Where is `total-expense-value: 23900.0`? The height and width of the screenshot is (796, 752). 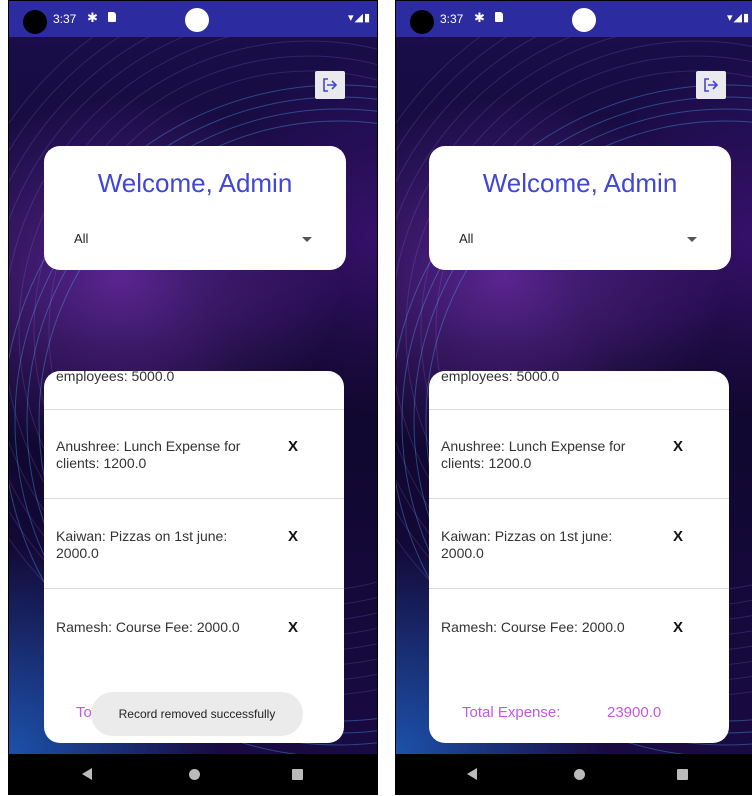 total-expense-value: 23900.0 is located at coordinates (634, 712).